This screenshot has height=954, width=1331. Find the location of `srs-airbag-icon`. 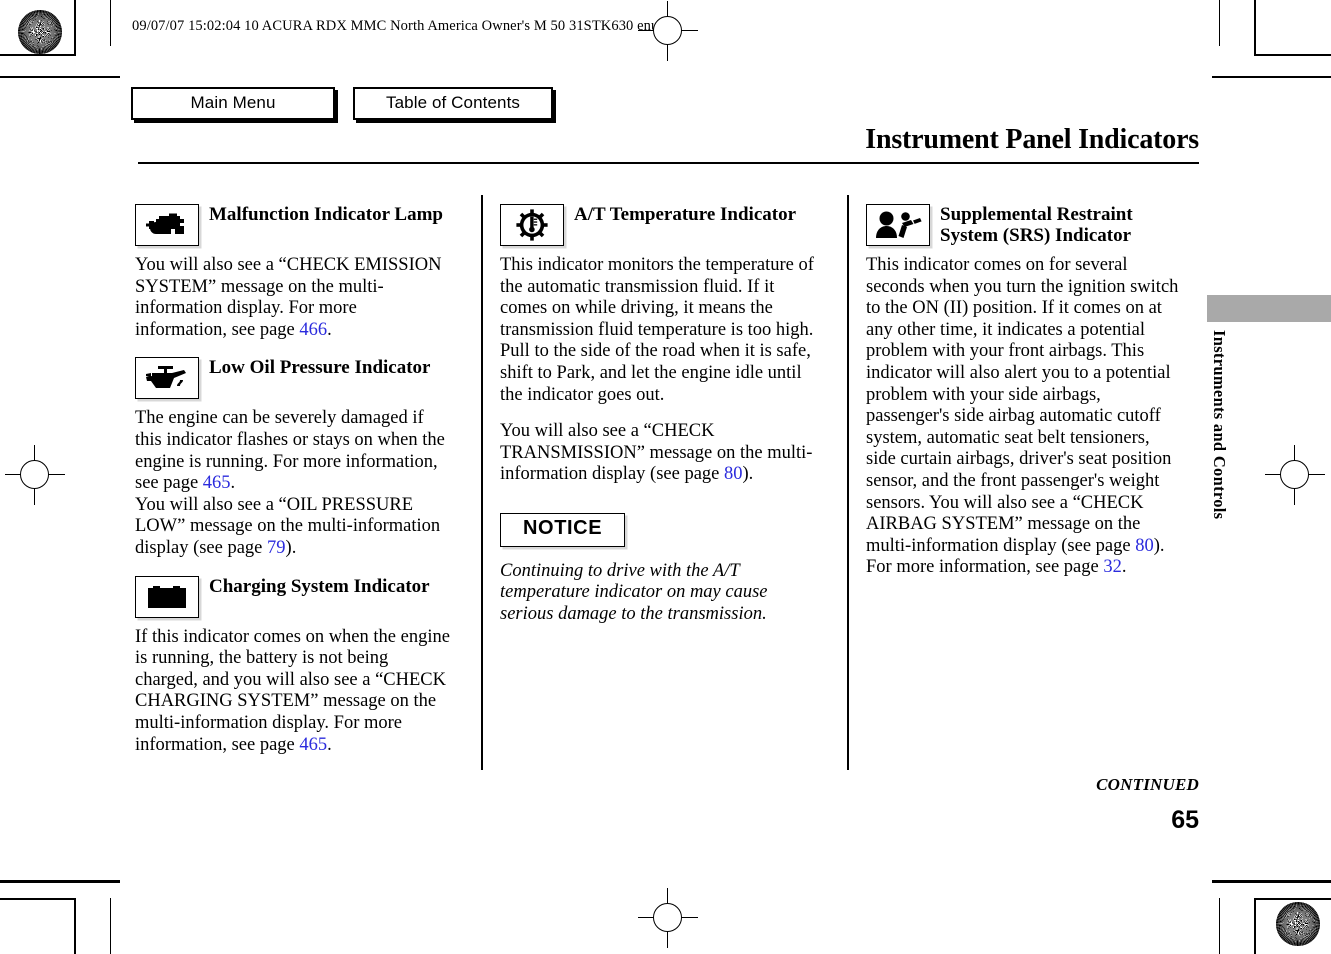

srs-airbag-icon is located at coordinates (898, 225).